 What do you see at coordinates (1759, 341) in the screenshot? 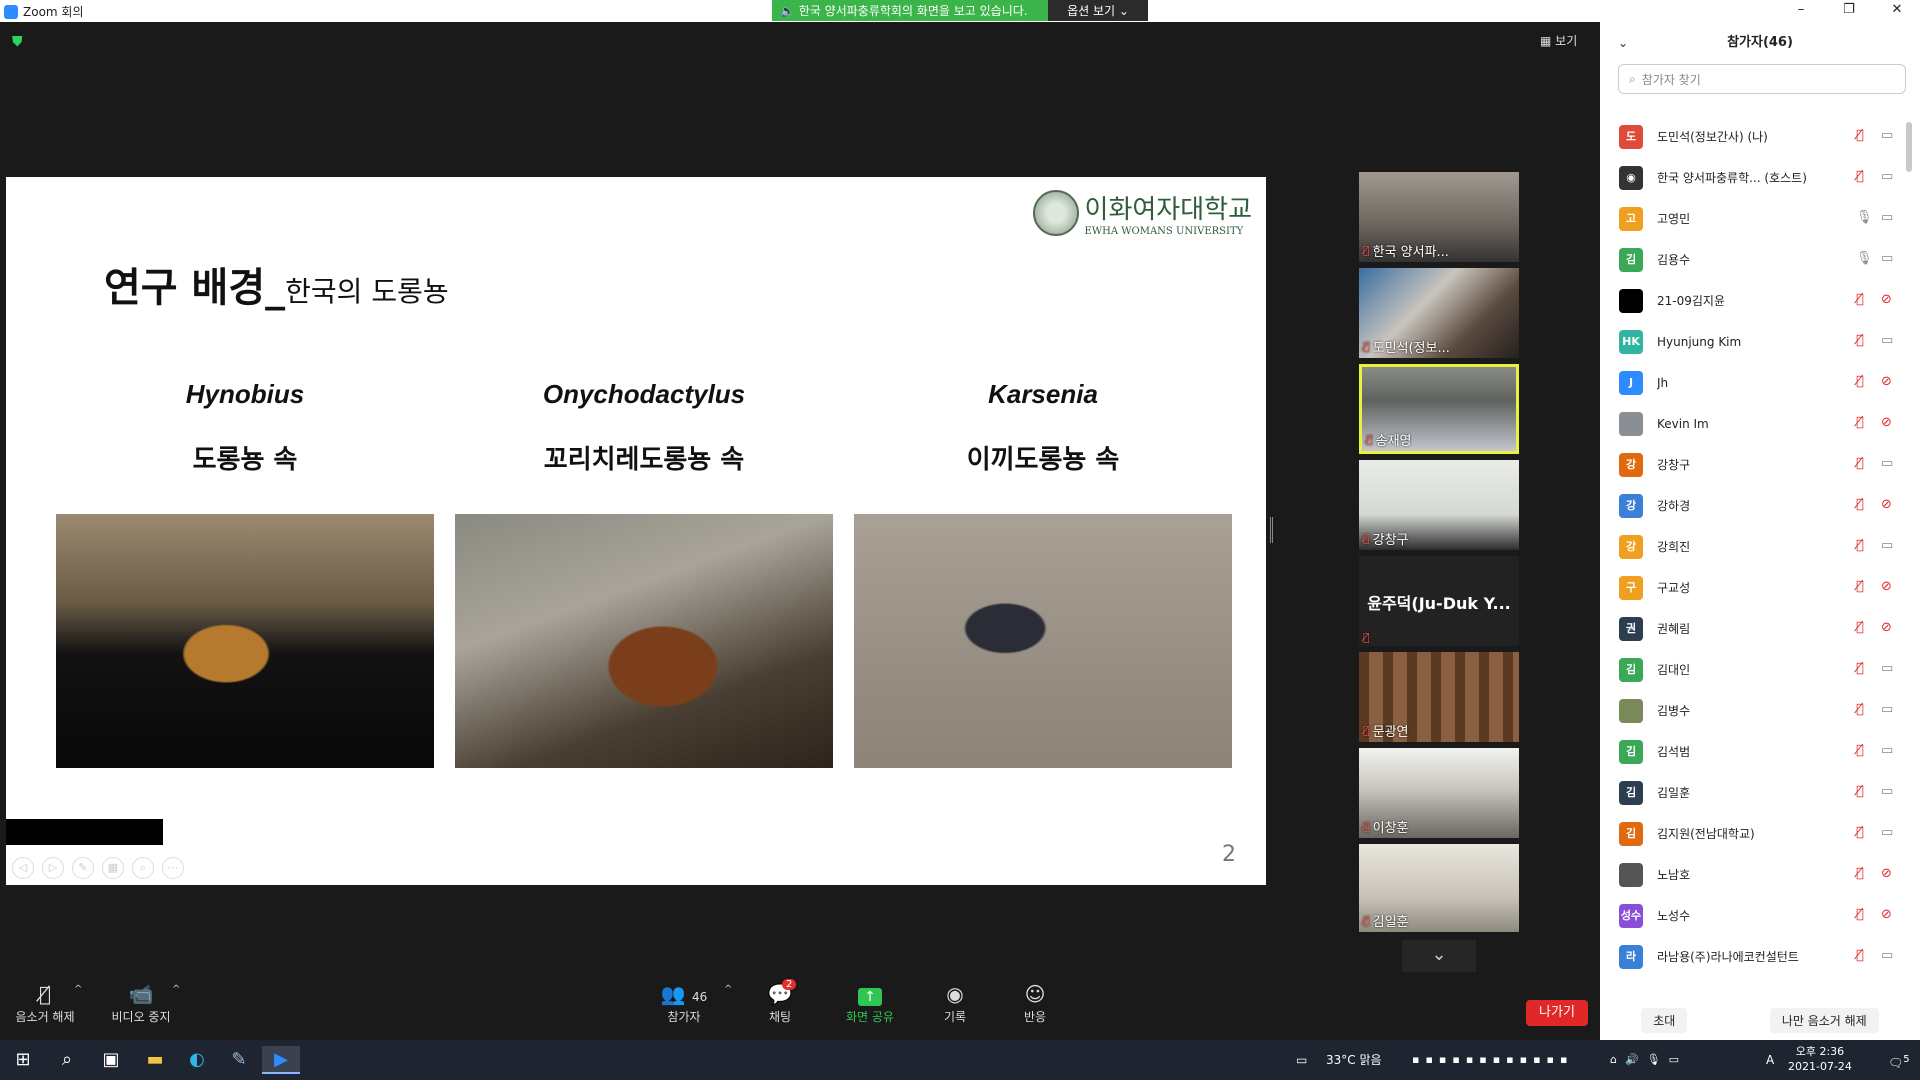
I see `participant-row: HK Hyunjung Kim 🎙̸ ▭` at bounding box center [1759, 341].